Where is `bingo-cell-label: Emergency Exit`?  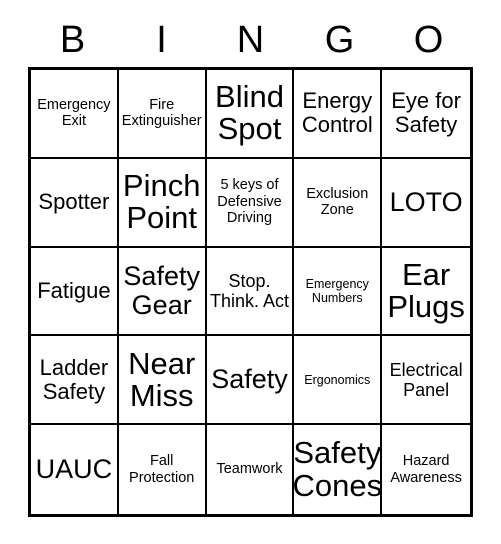
bingo-cell-label: Emergency Exit is located at coordinates (74, 113).